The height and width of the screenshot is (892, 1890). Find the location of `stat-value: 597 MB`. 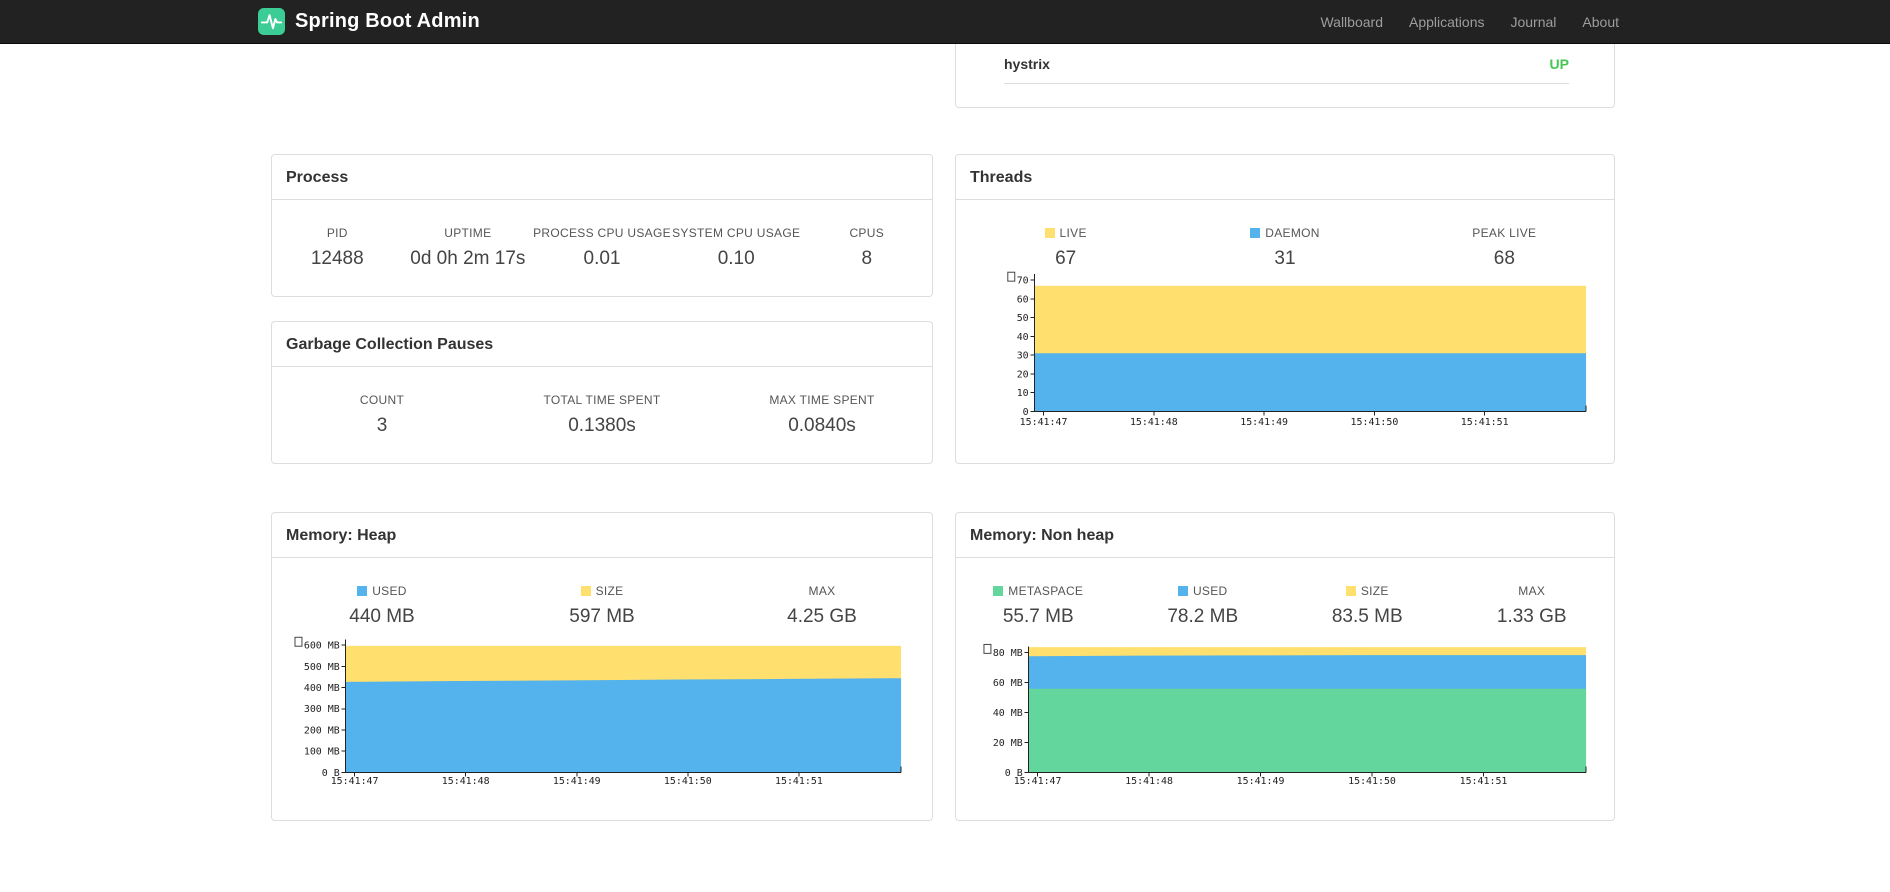

stat-value: 597 MB is located at coordinates (602, 616).